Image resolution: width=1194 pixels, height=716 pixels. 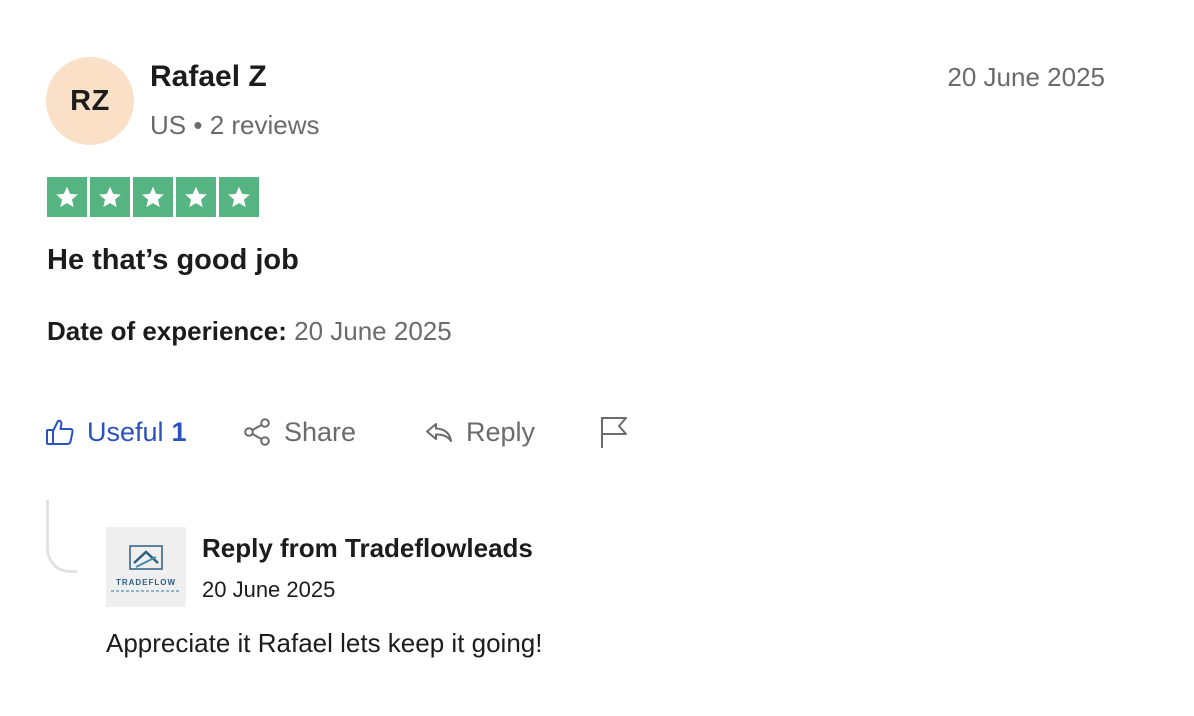 What do you see at coordinates (146, 559) in the screenshot?
I see `house-logo-icon` at bounding box center [146, 559].